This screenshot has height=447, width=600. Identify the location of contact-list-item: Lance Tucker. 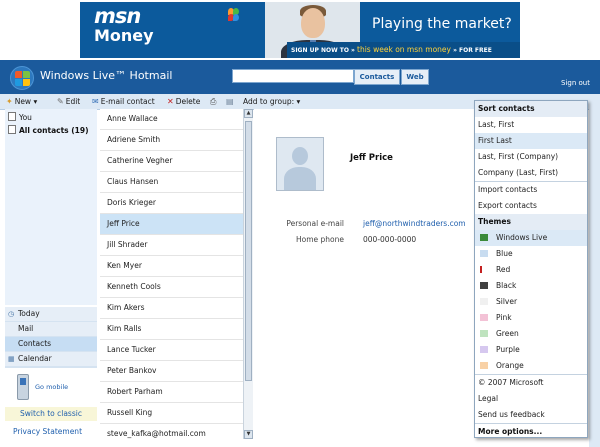
(171, 350).